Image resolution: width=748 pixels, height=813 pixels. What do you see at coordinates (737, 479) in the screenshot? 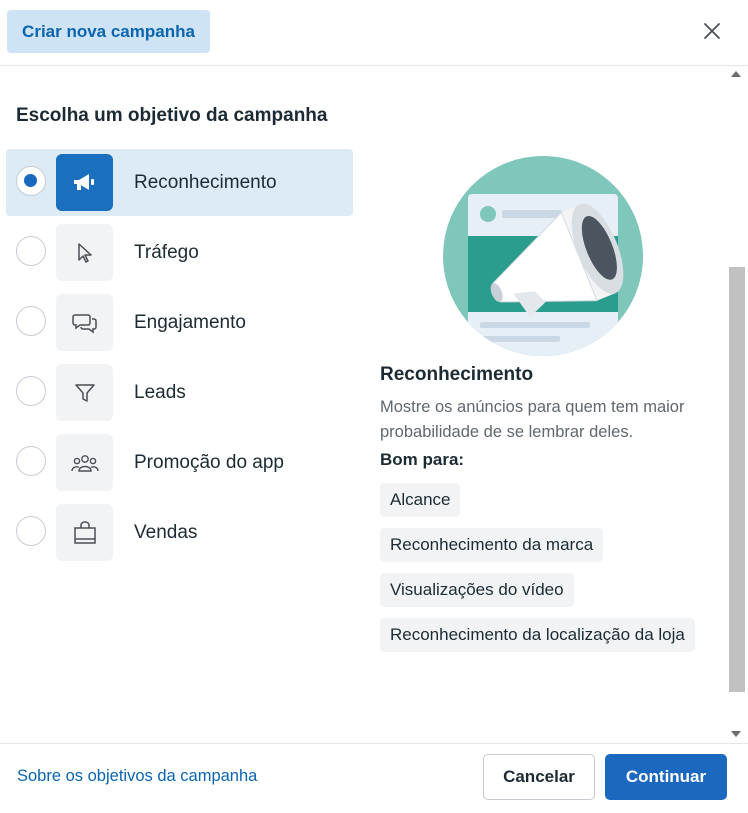
I see `scrollbar-thumb` at bounding box center [737, 479].